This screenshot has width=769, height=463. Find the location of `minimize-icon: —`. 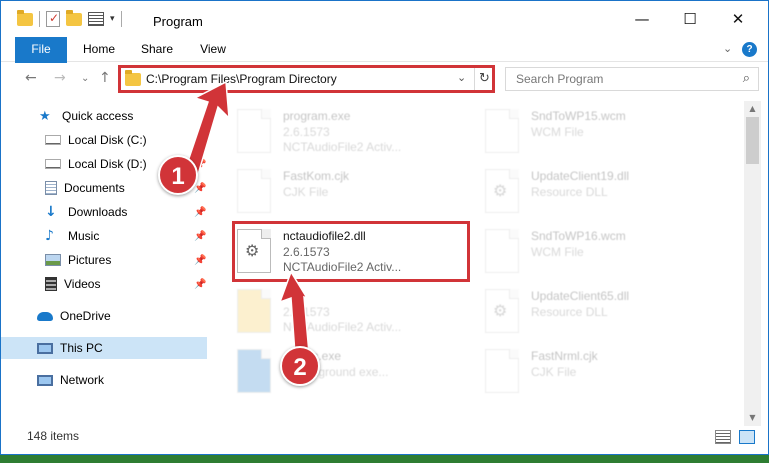

minimize-icon: — is located at coordinates (642, 19).